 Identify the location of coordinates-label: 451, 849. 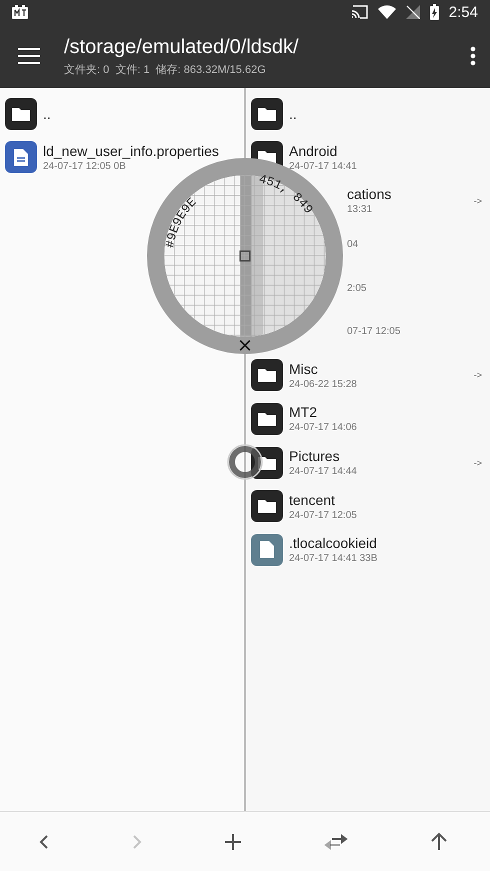
(286, 194).